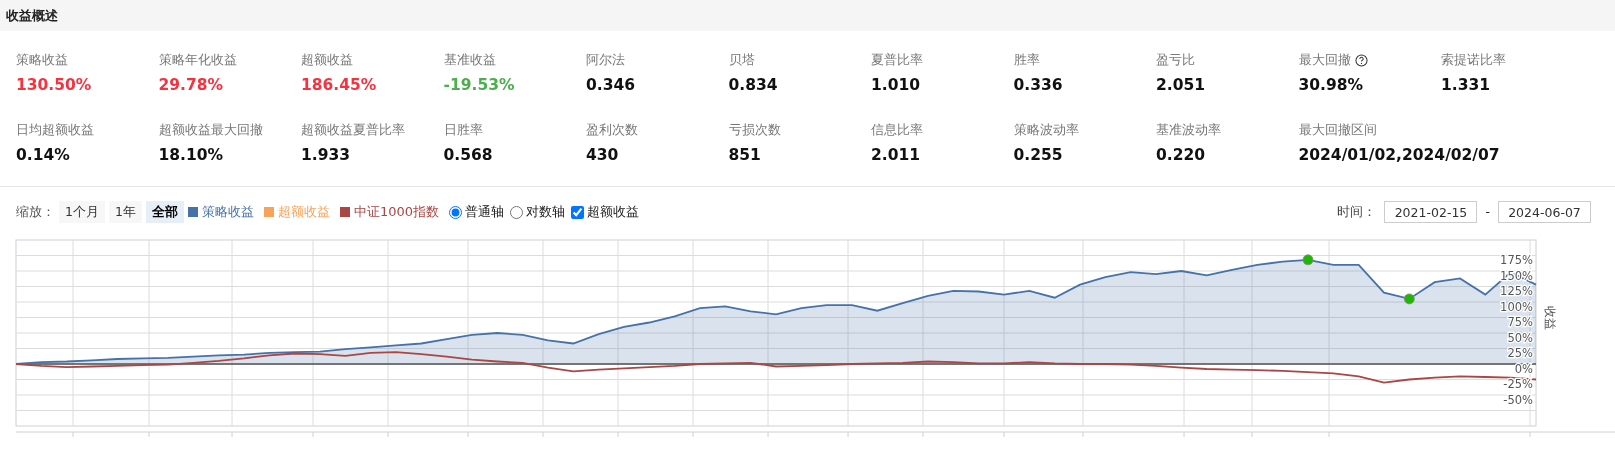 This screenshot has width=1615, height=449. Describe the element at coordinates (602, 155) in the screenshot. I see `metric-value: 430` at that location.